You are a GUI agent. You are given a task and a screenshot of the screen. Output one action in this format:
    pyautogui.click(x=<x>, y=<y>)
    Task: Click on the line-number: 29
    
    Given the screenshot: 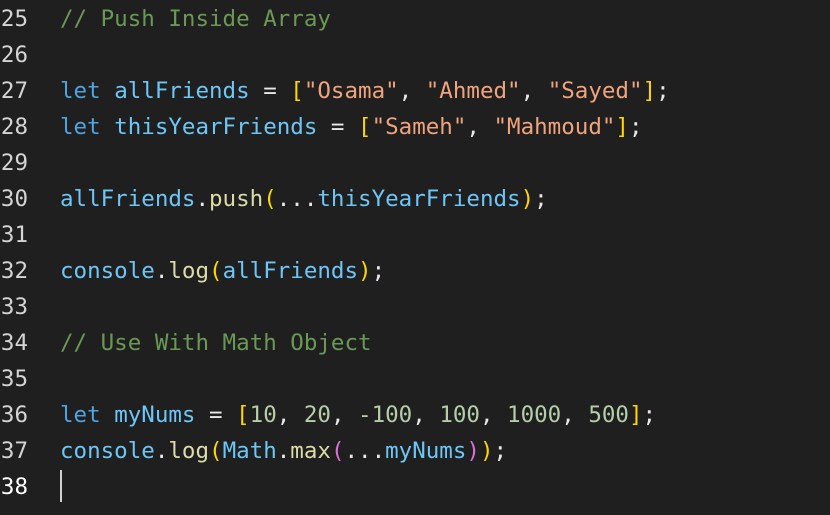 What is the action you would take?
    pyautogui.click(x=14, y=163)
    